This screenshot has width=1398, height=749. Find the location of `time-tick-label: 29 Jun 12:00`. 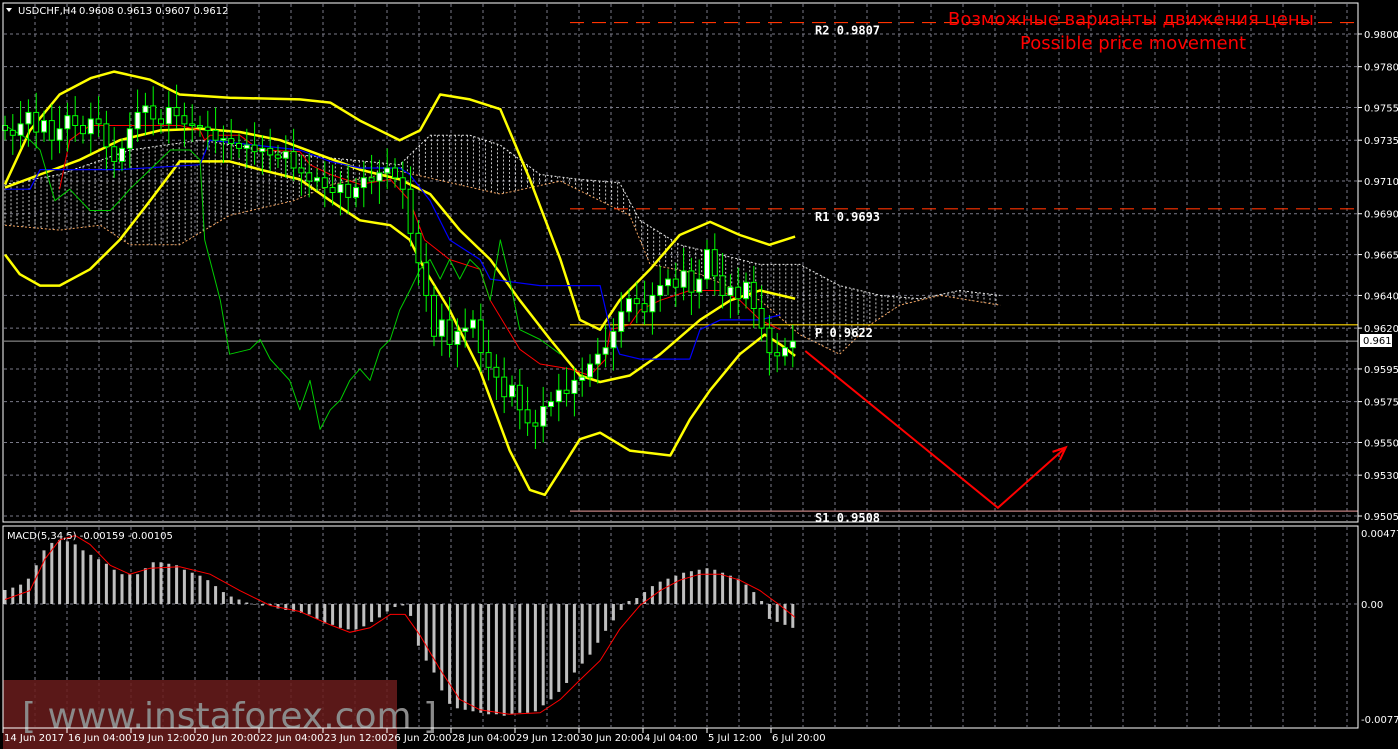

time-tick-label: 29 Jun 12:00 is located at coordinates (548, 738).